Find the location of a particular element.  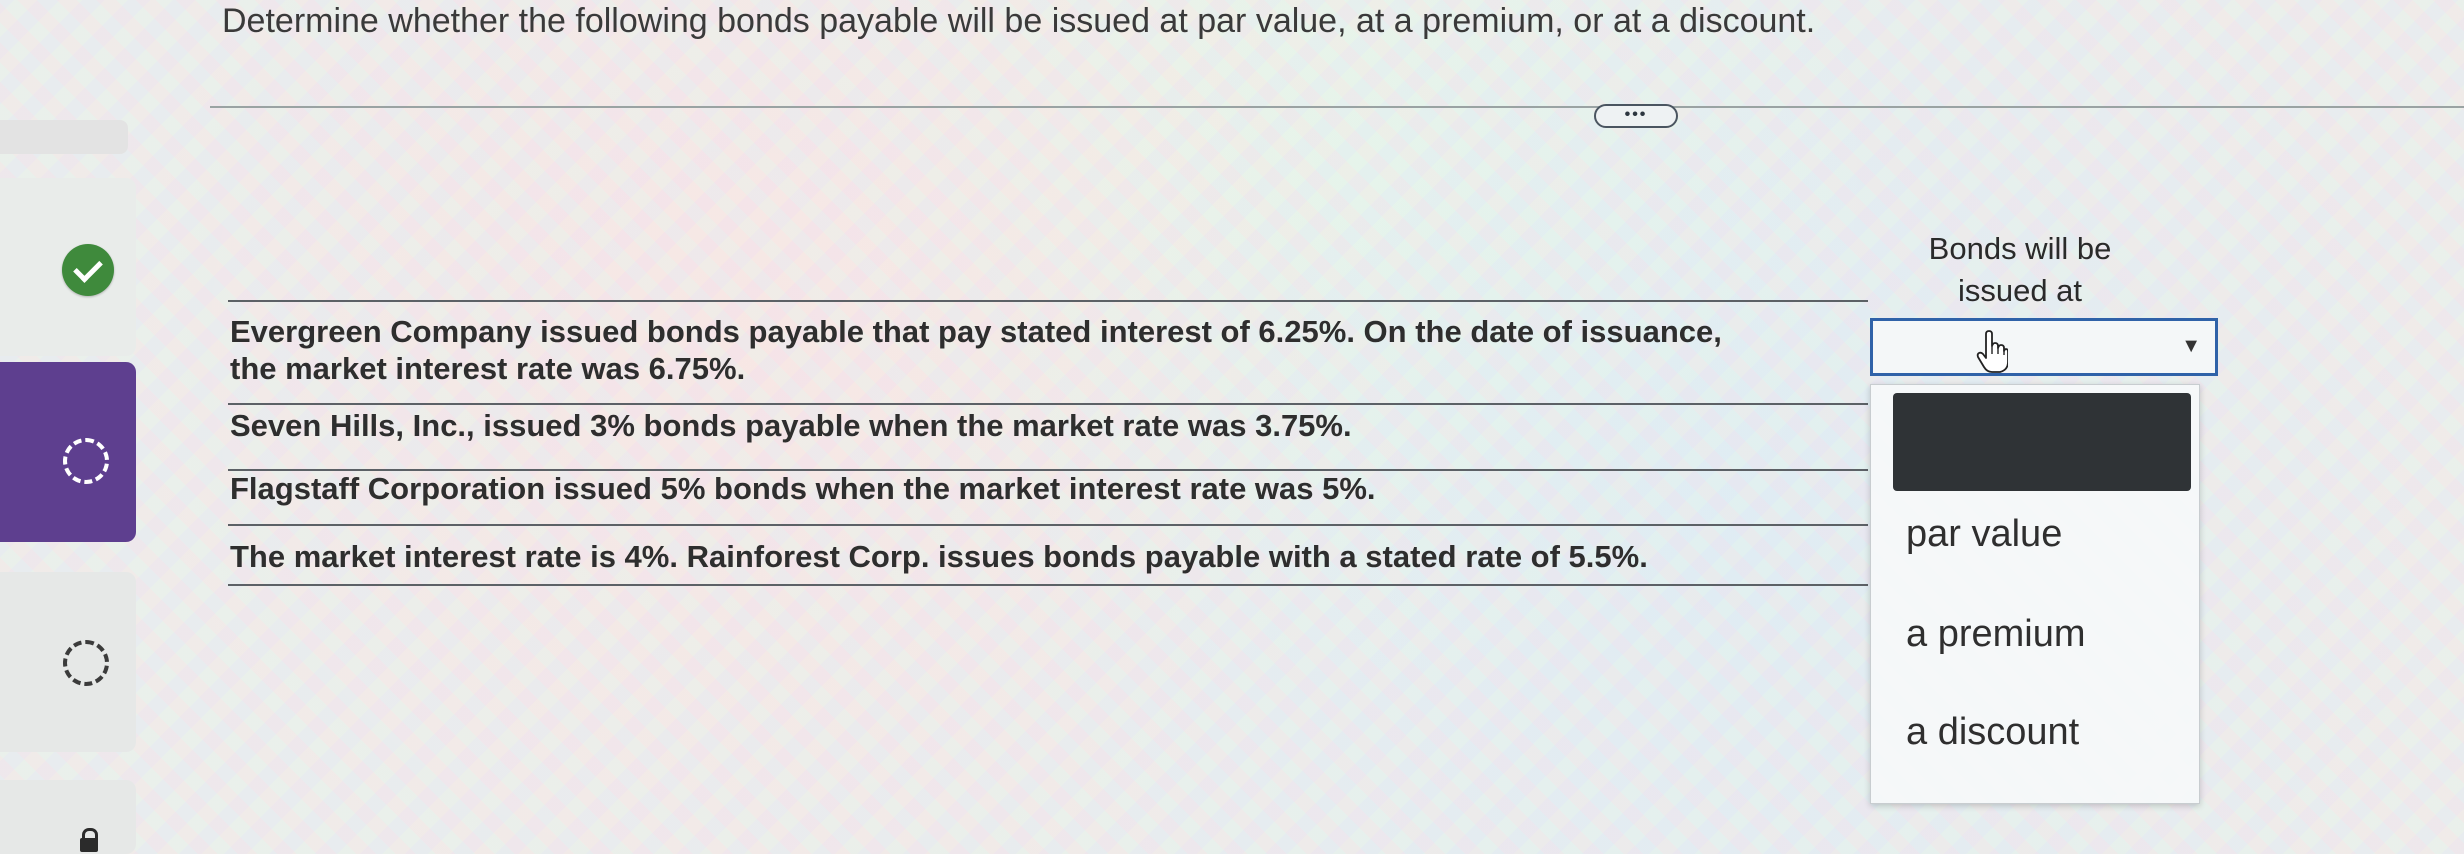

question-navigation-rail is located at coordinates (70, 427).